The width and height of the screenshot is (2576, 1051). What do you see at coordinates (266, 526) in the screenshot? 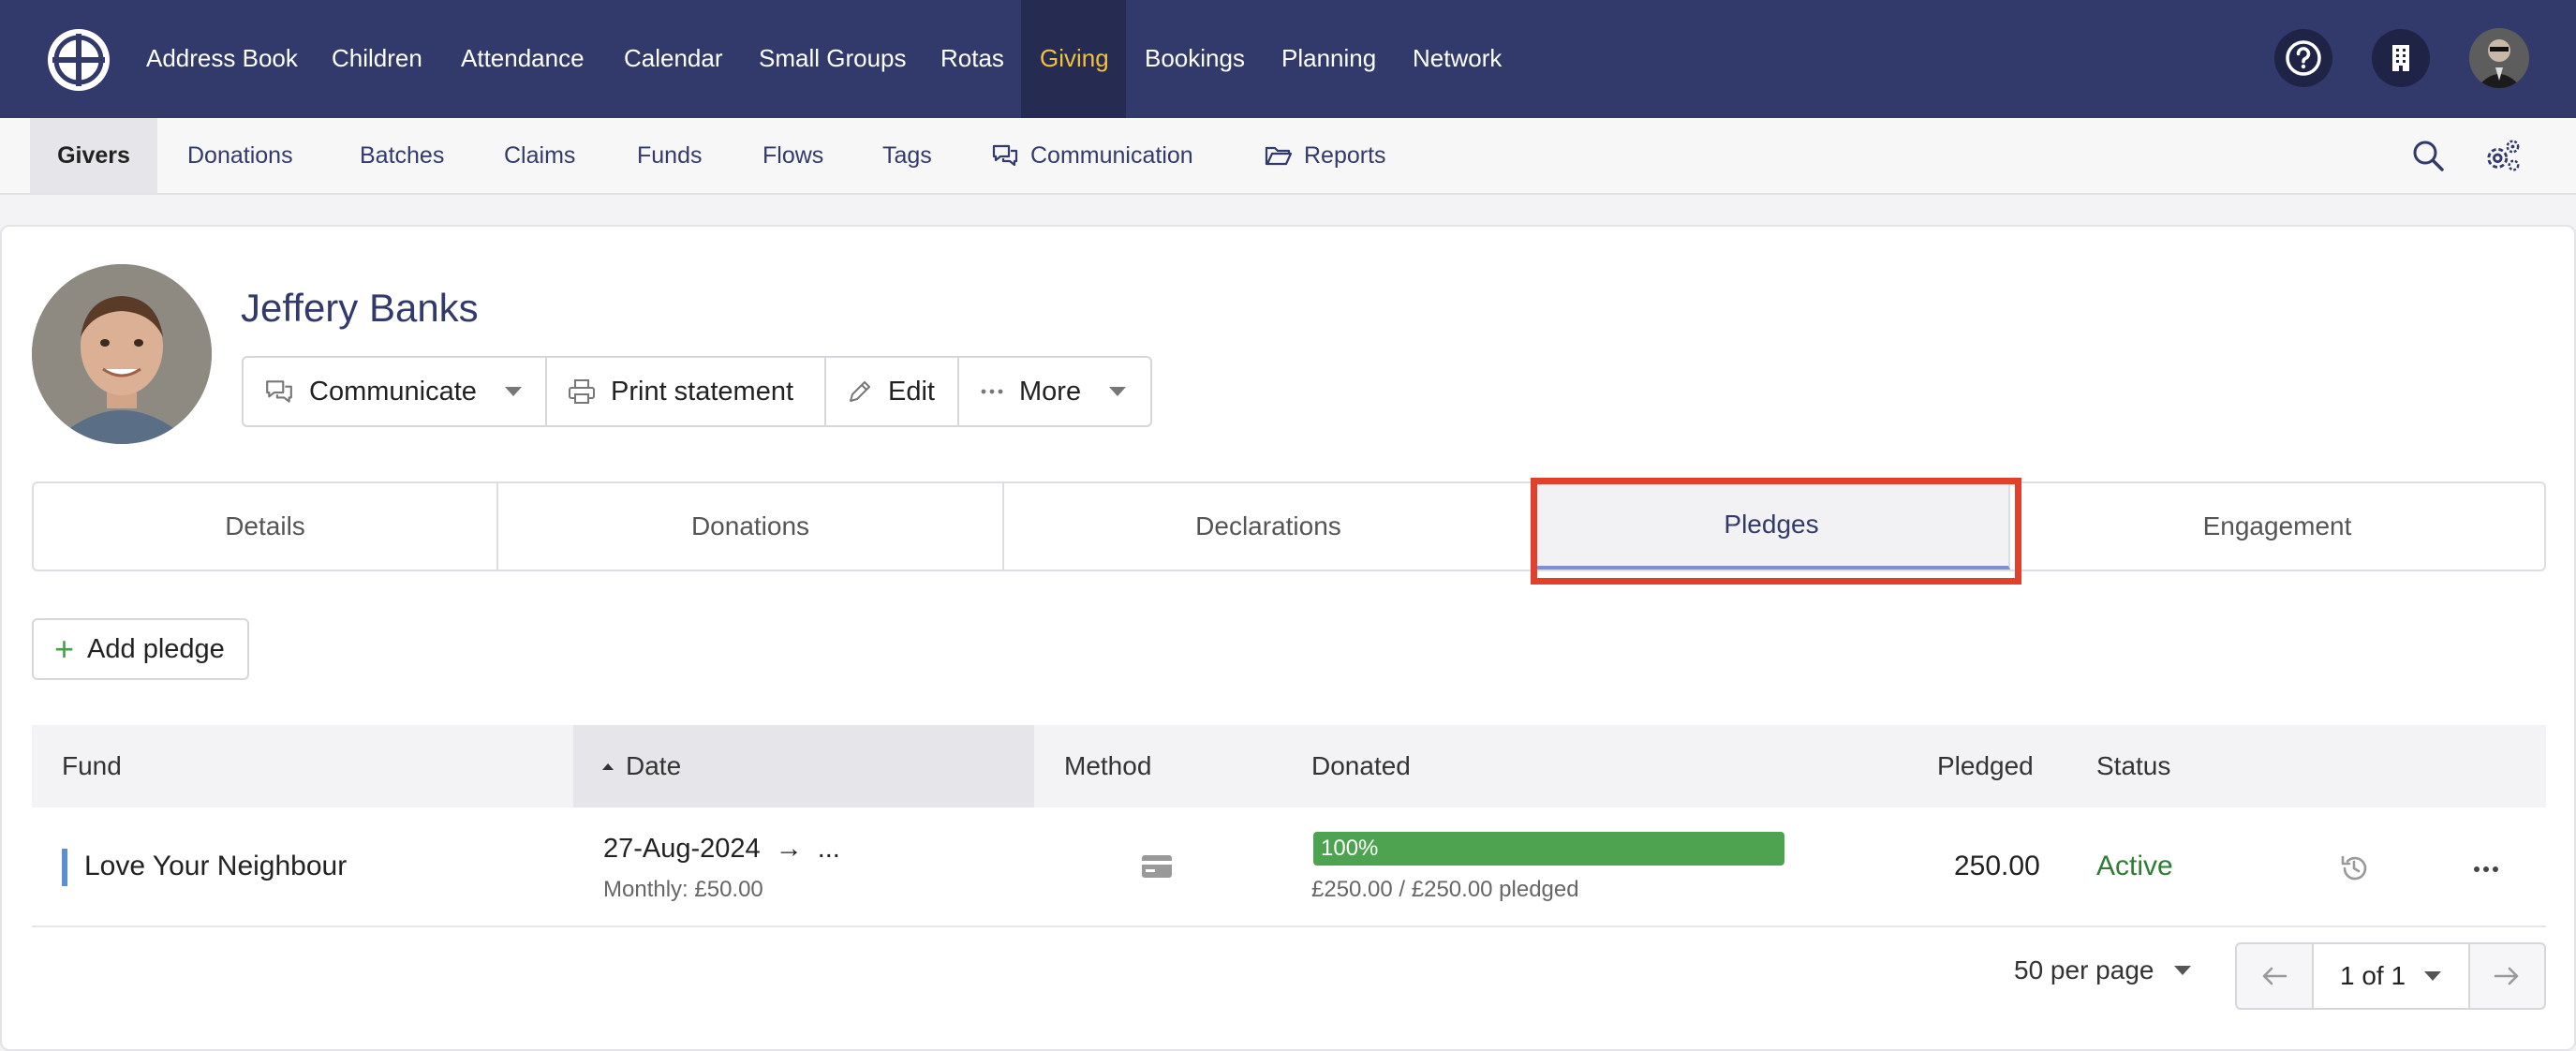
I see `tab-details: Details` at bounding box center [266, 526].